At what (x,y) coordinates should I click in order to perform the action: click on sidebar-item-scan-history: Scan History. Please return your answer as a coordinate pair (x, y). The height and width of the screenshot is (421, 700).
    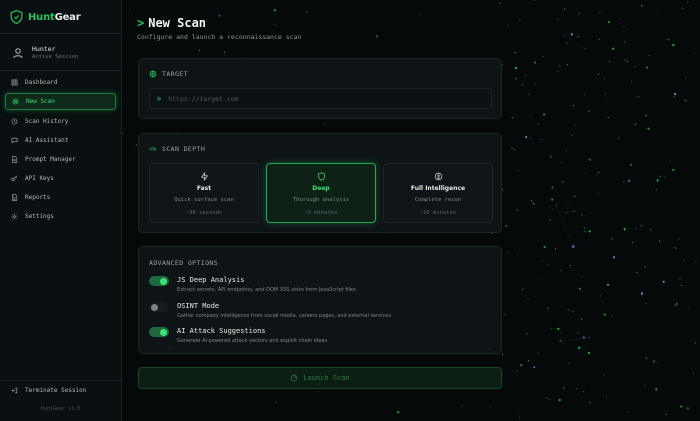
    Looking at the image, I should click on (60, 121).